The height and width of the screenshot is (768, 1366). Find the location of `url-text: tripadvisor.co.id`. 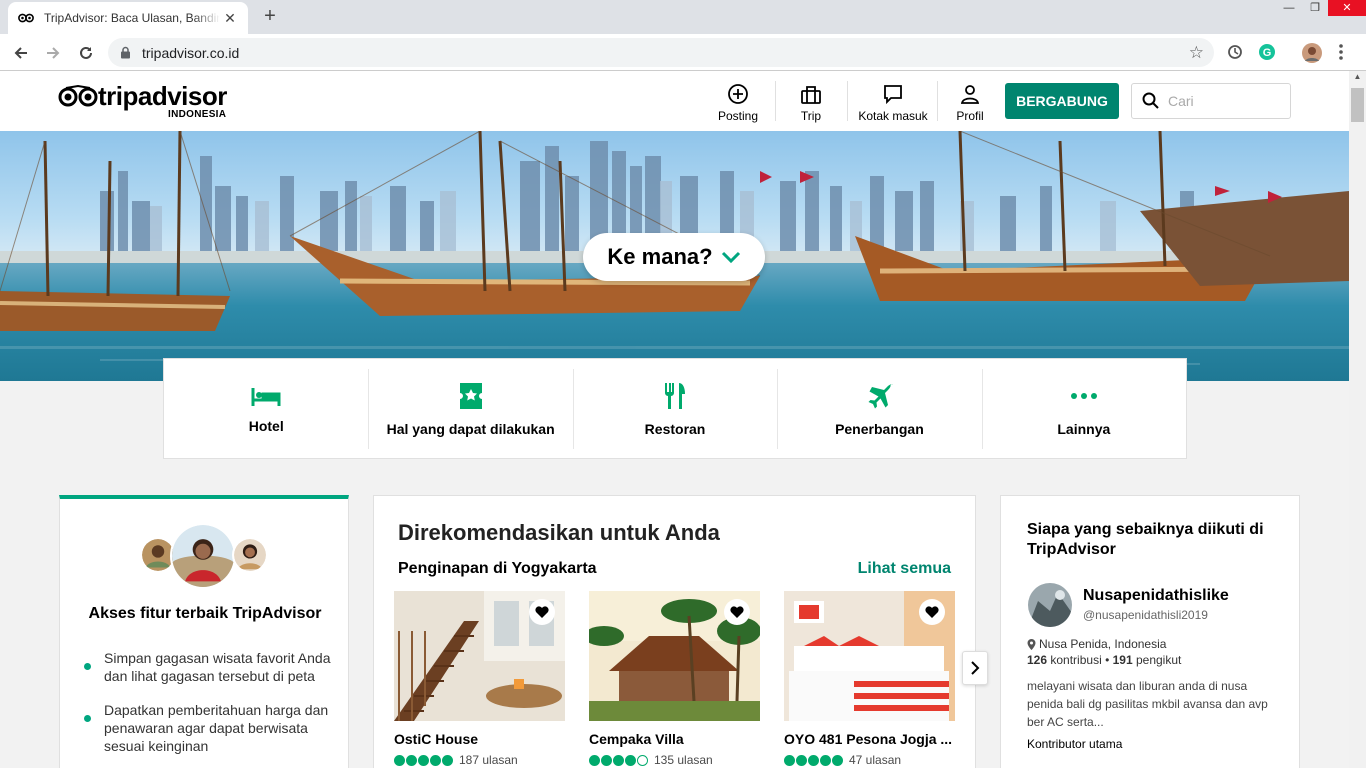

url-text: tripadvisor.co.id is located at coordinates (191, 53).